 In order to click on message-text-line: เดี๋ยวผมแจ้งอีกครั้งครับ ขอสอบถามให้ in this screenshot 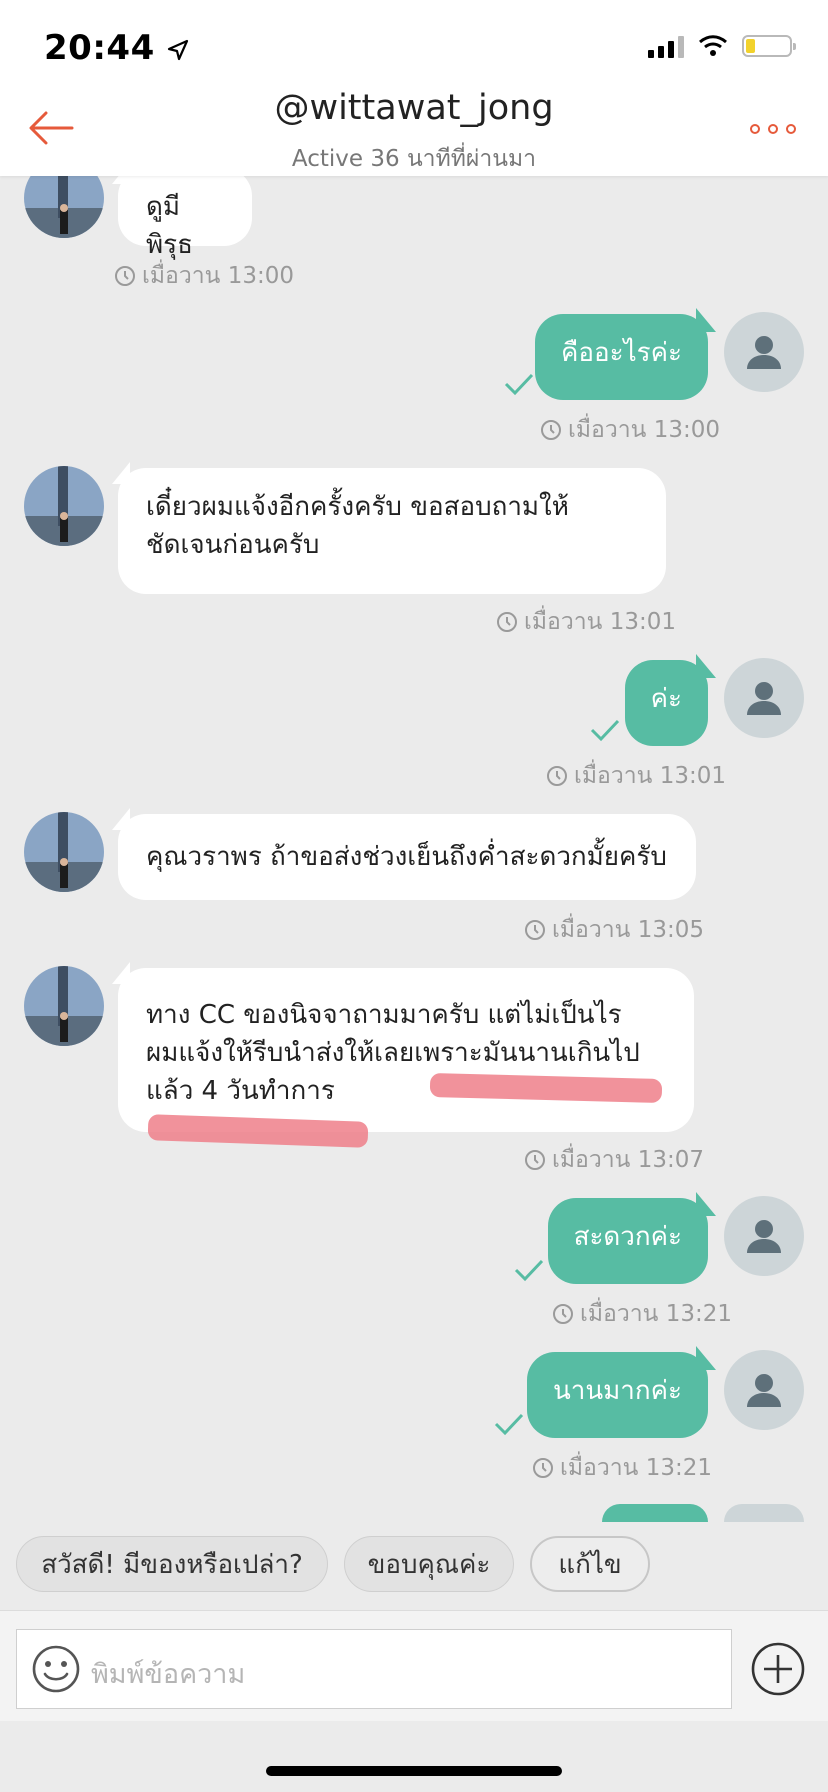, I will do `click(357, 507)`.